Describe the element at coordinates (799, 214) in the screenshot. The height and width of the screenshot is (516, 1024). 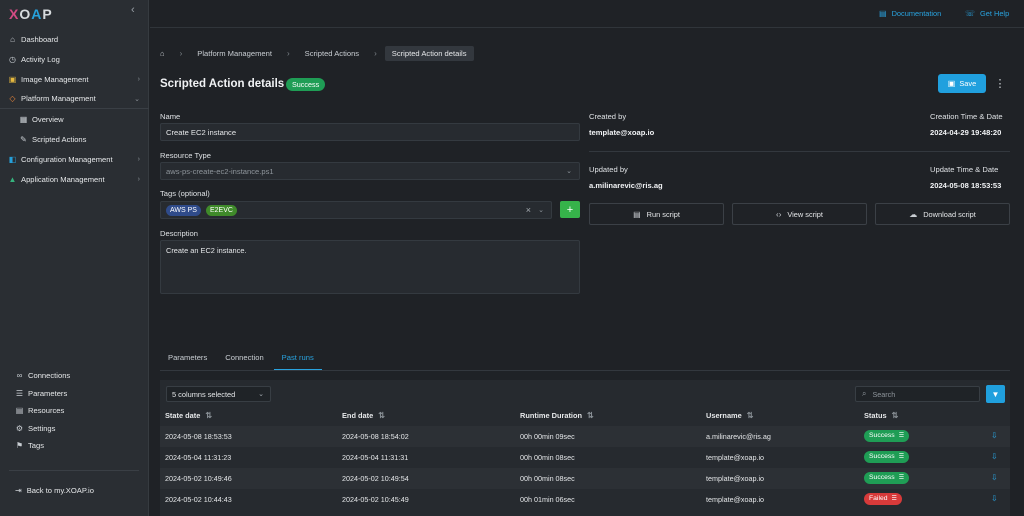
I see `view-script-button: ‹› View script` at that location.